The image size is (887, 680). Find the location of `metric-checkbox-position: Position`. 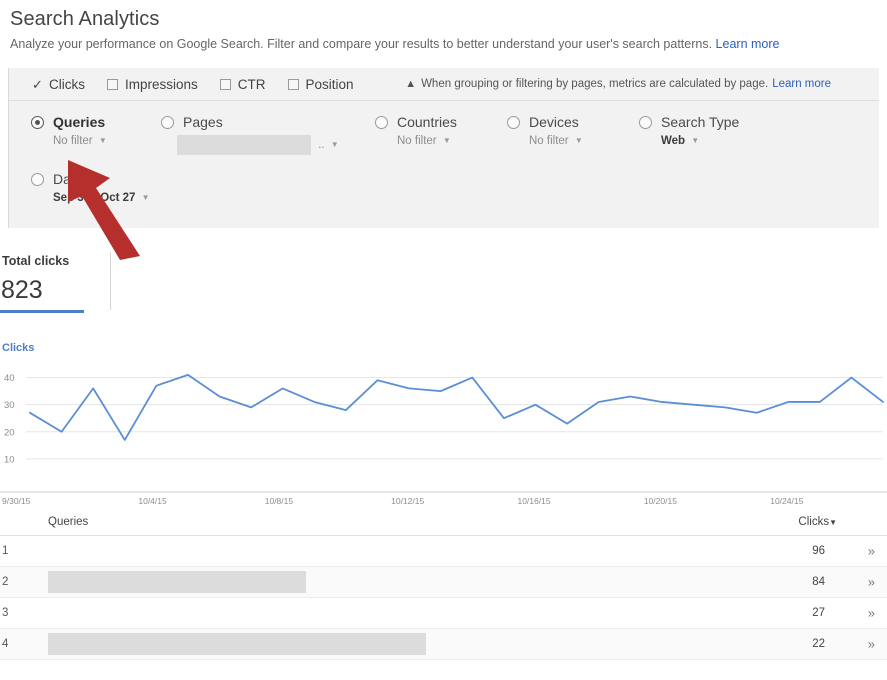

metric-checkbox-position: Position is located at coordinates (320, 84).